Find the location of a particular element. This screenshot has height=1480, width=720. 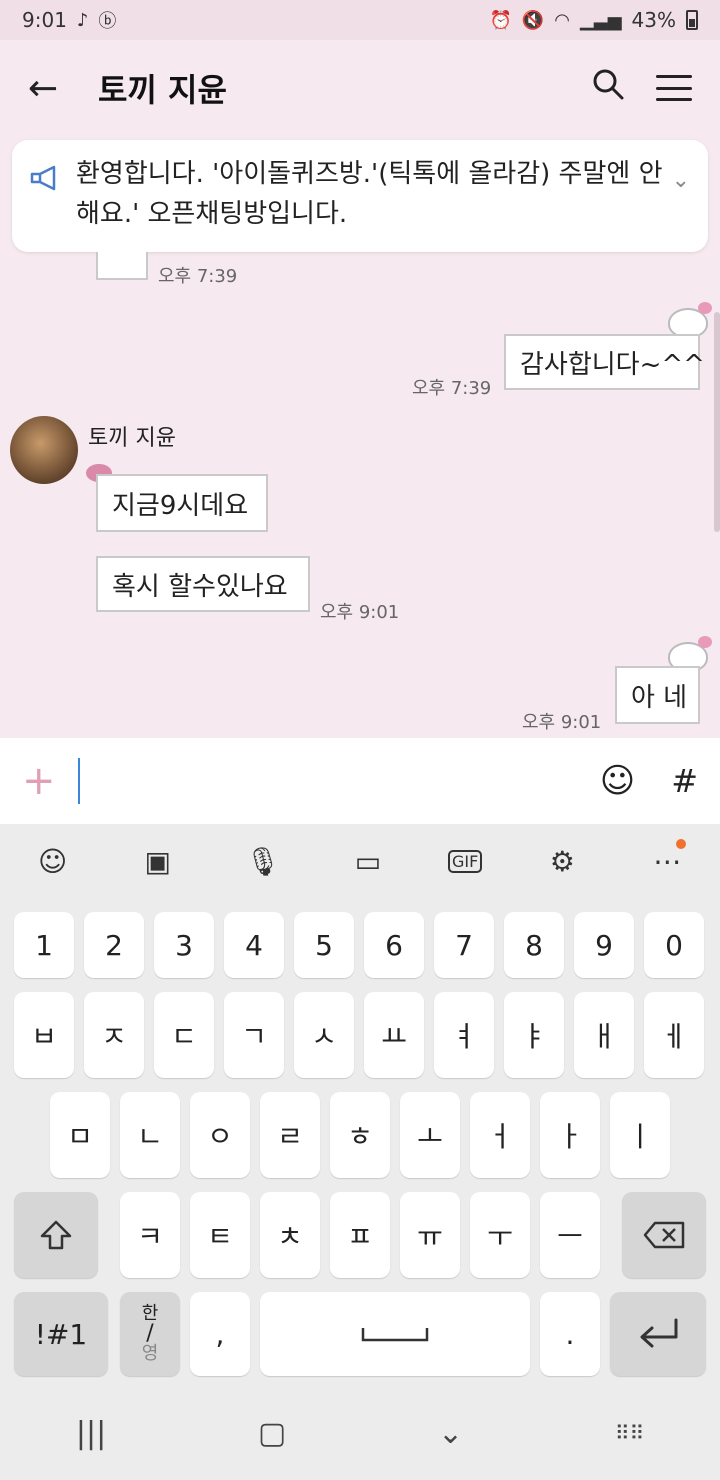

key-4: 4 is located at coordinates (254, 945).